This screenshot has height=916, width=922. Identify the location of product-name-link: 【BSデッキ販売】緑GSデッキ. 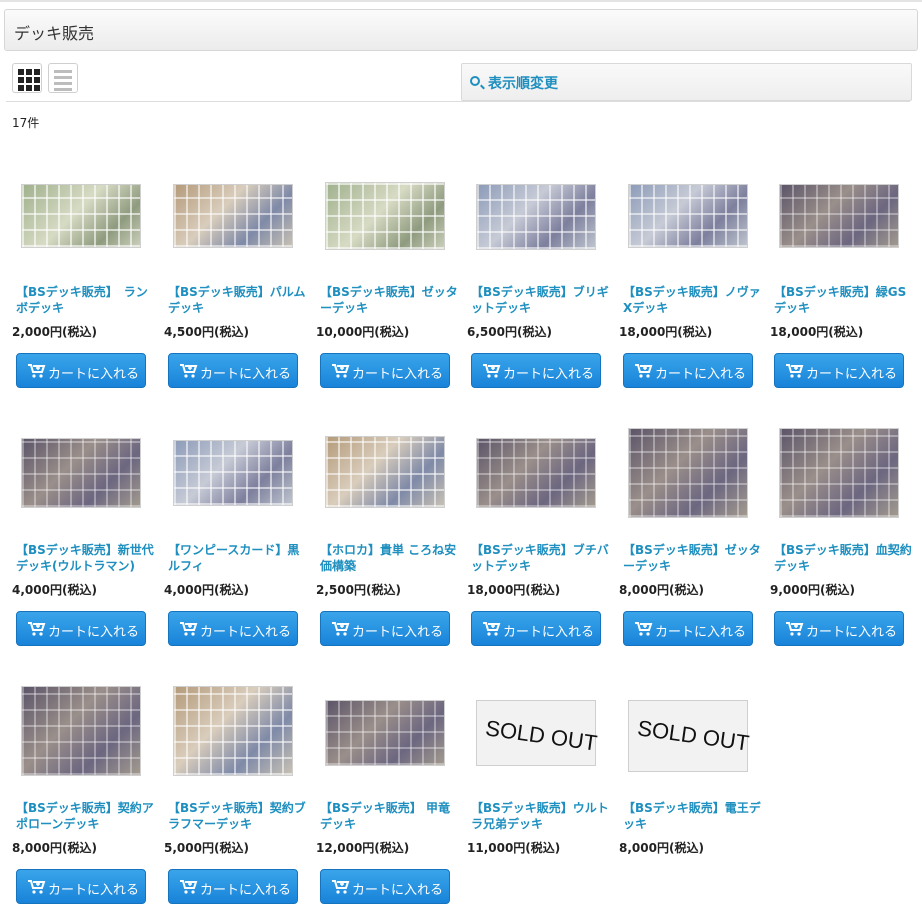
(844, 300).